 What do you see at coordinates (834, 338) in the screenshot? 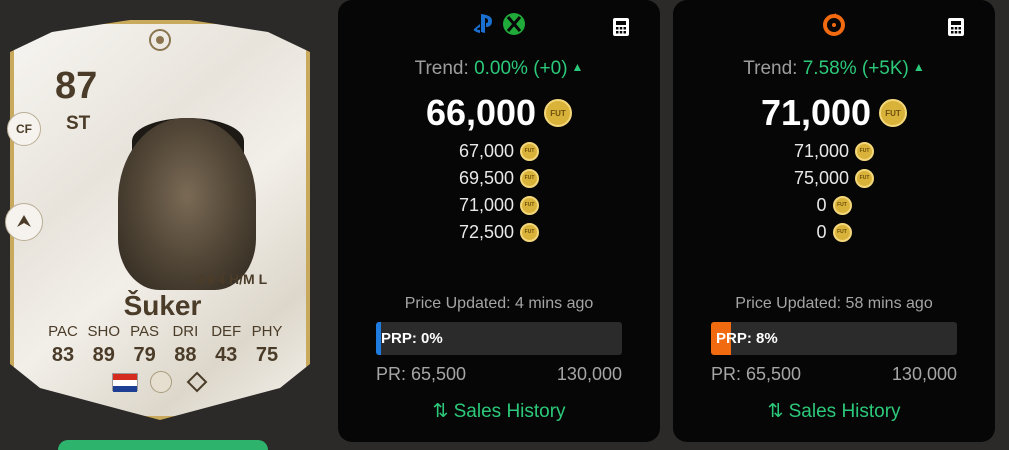
I see `prp-bar: PRP: 8%` at bounding box center [834, 338].